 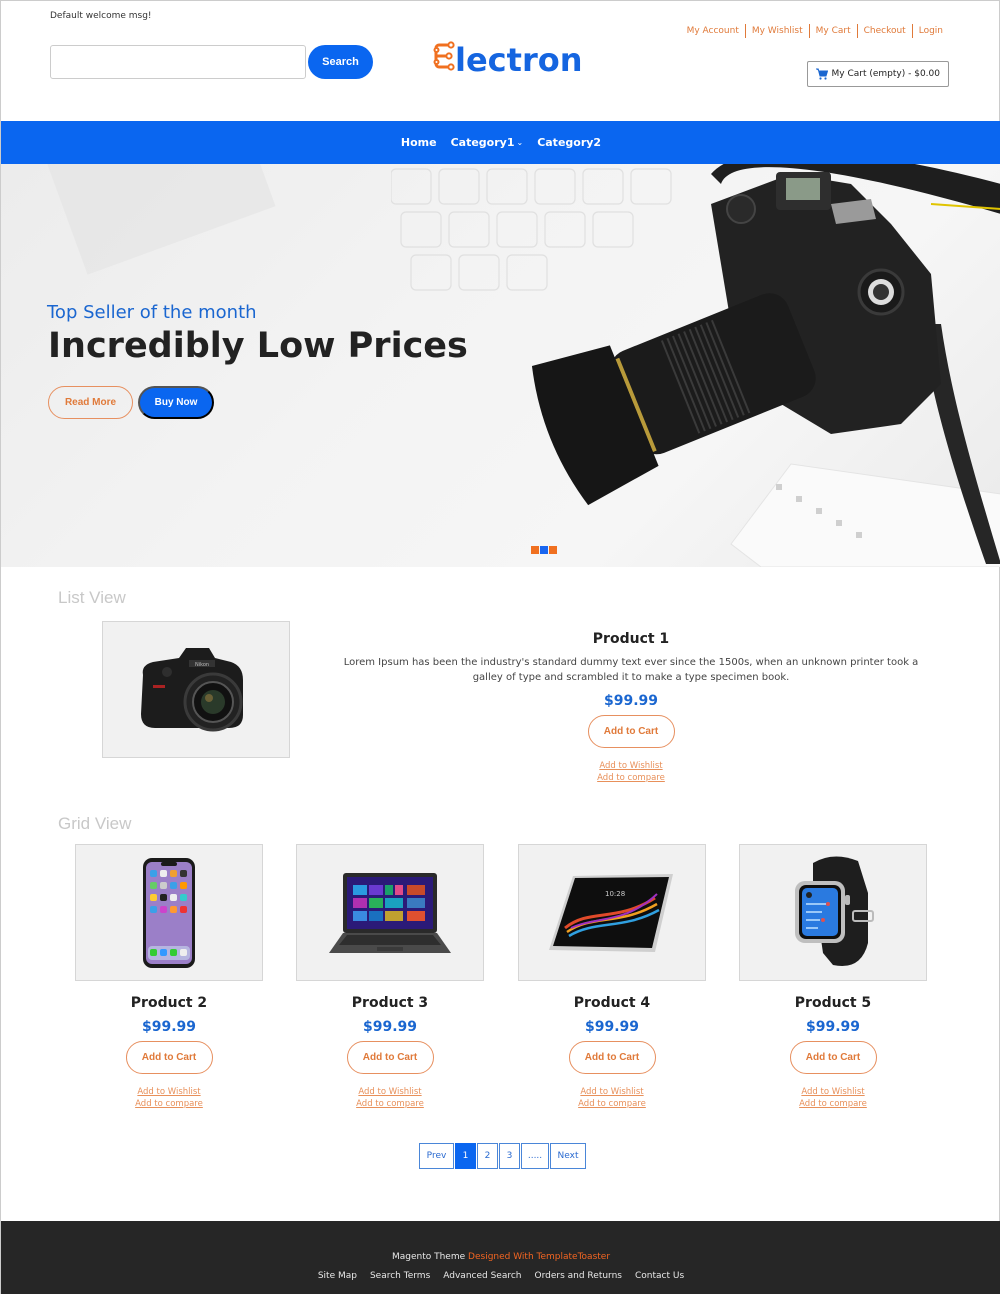 I want to click on main-nav: Home Category1 ⌄ Category2, so click(x=500, y=142).